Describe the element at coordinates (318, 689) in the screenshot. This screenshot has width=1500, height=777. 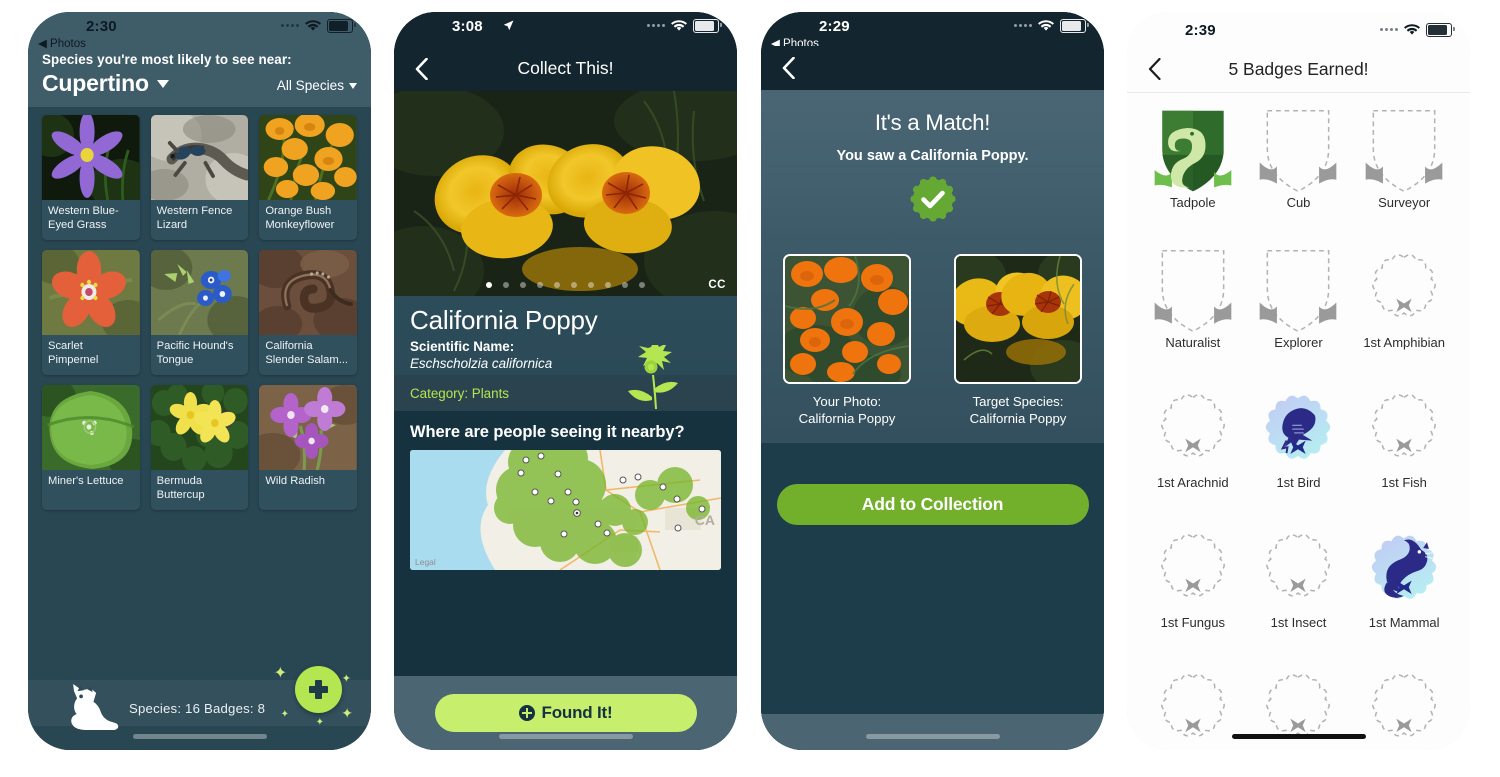
I see `add-observation-button` at that location.